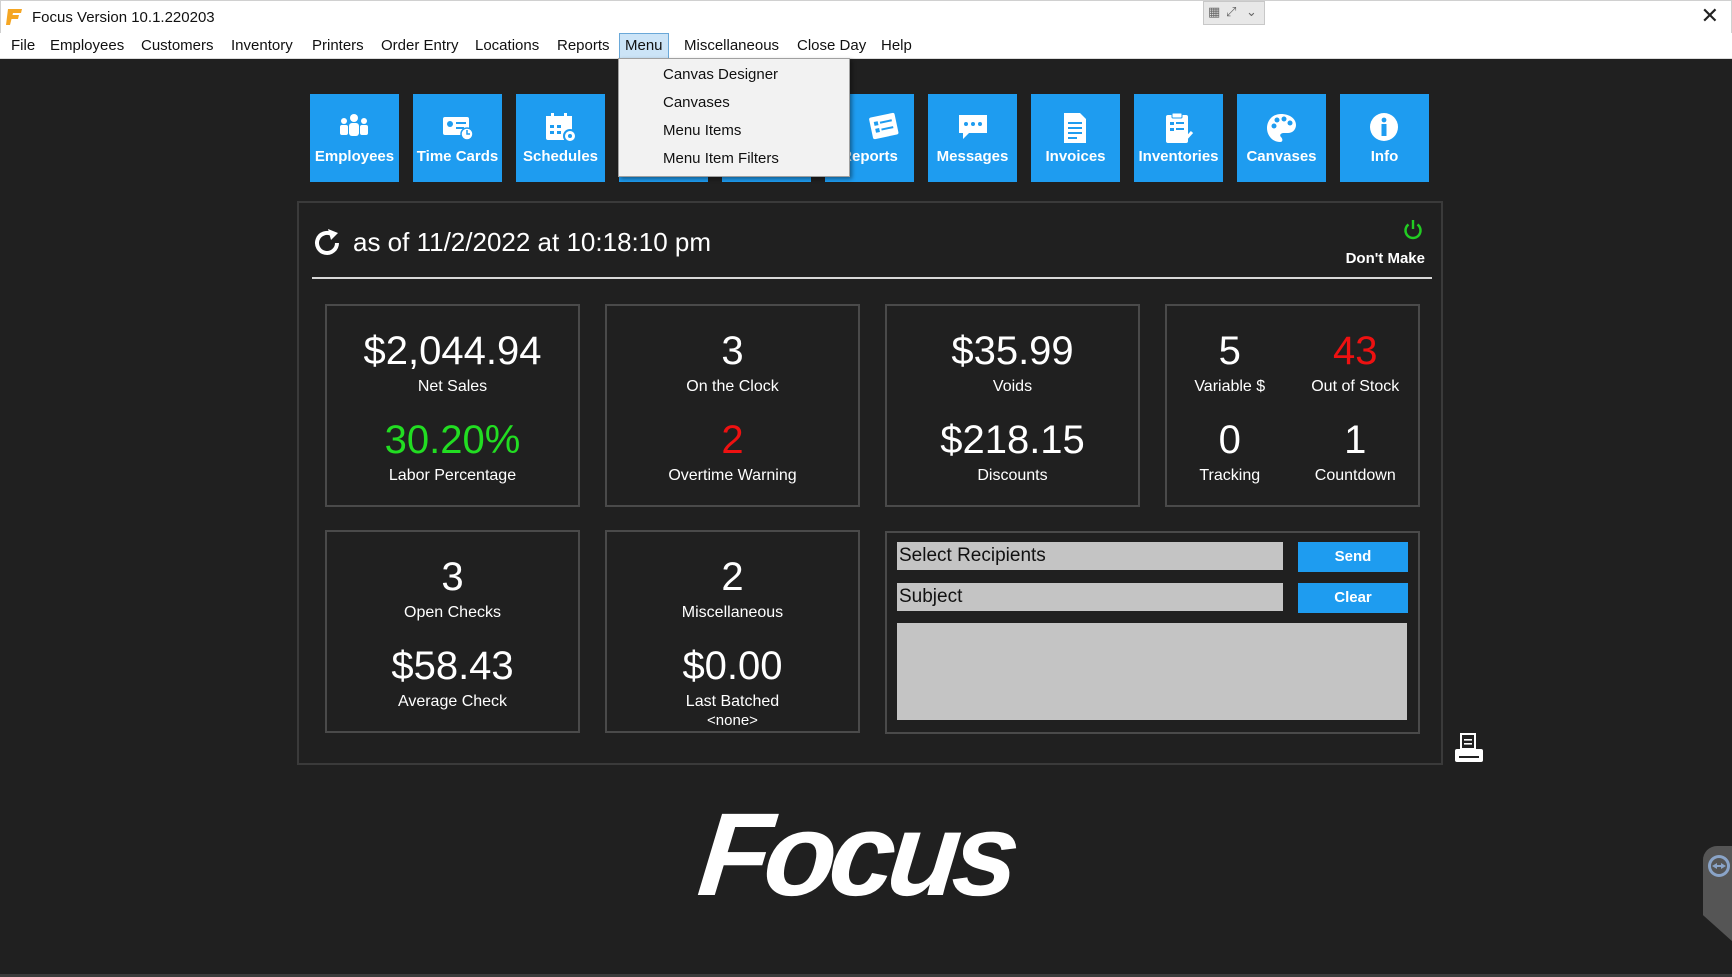  What do you see at coordinates (732, 475) in the screenshot?
I see `overtime-warning-label: Overtime Warning` at bounding box center [732, 475].